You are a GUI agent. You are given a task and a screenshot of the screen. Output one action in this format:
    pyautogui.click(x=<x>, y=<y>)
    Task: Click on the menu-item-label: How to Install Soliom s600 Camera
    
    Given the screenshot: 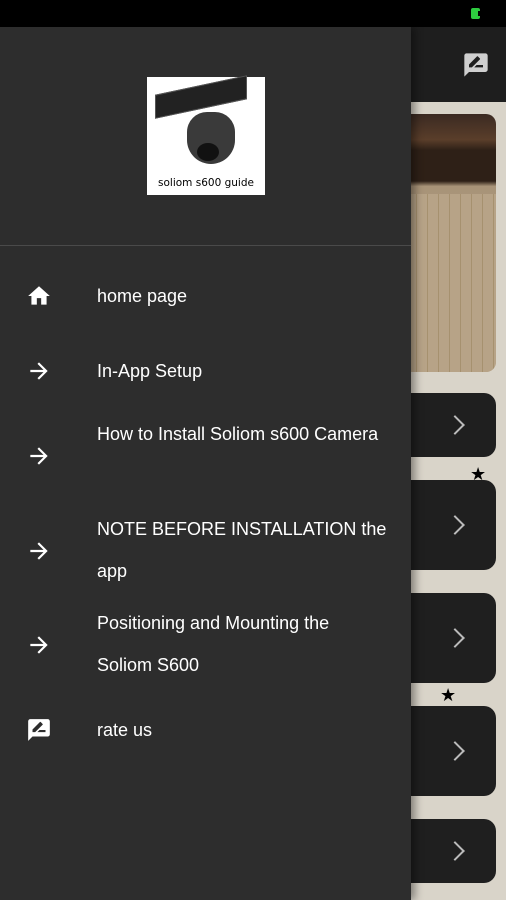 What is the action you would take?
    pyautogui.click(x=238, y=434)
    